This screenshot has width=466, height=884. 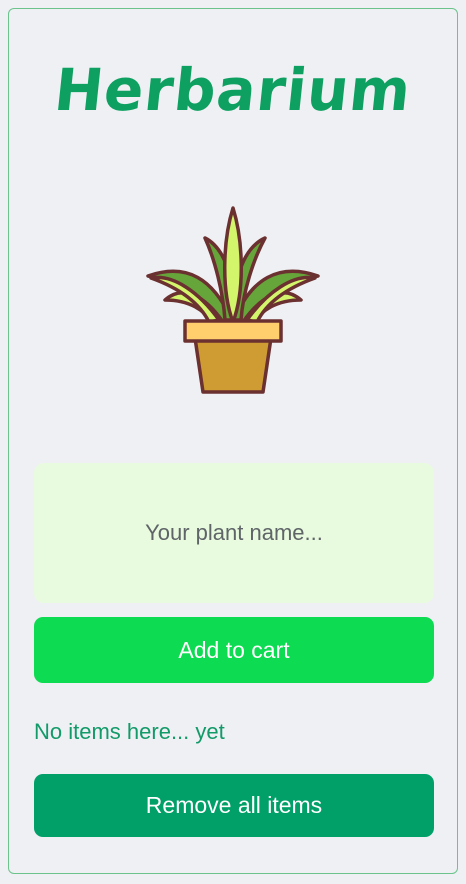 I want to click on add-to-cart-button: Add to cart, so click(x=234, y=650).